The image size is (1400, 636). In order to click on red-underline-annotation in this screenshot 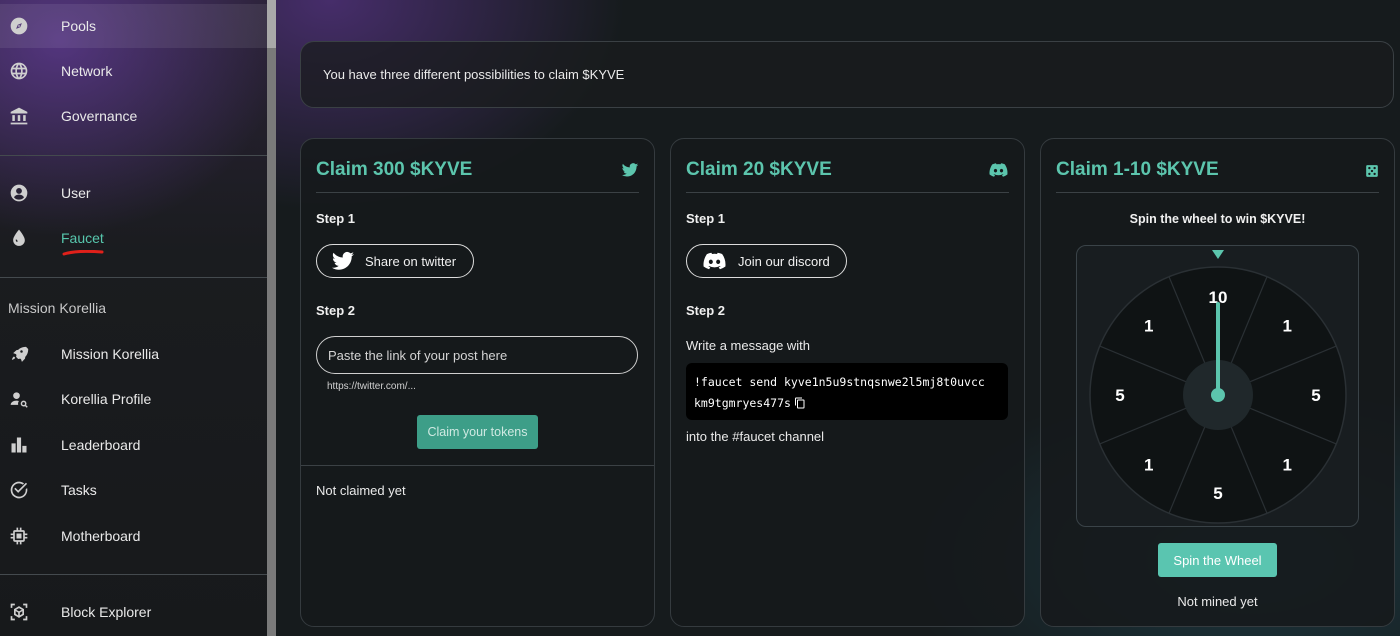, I will do `click(83, 253)`.